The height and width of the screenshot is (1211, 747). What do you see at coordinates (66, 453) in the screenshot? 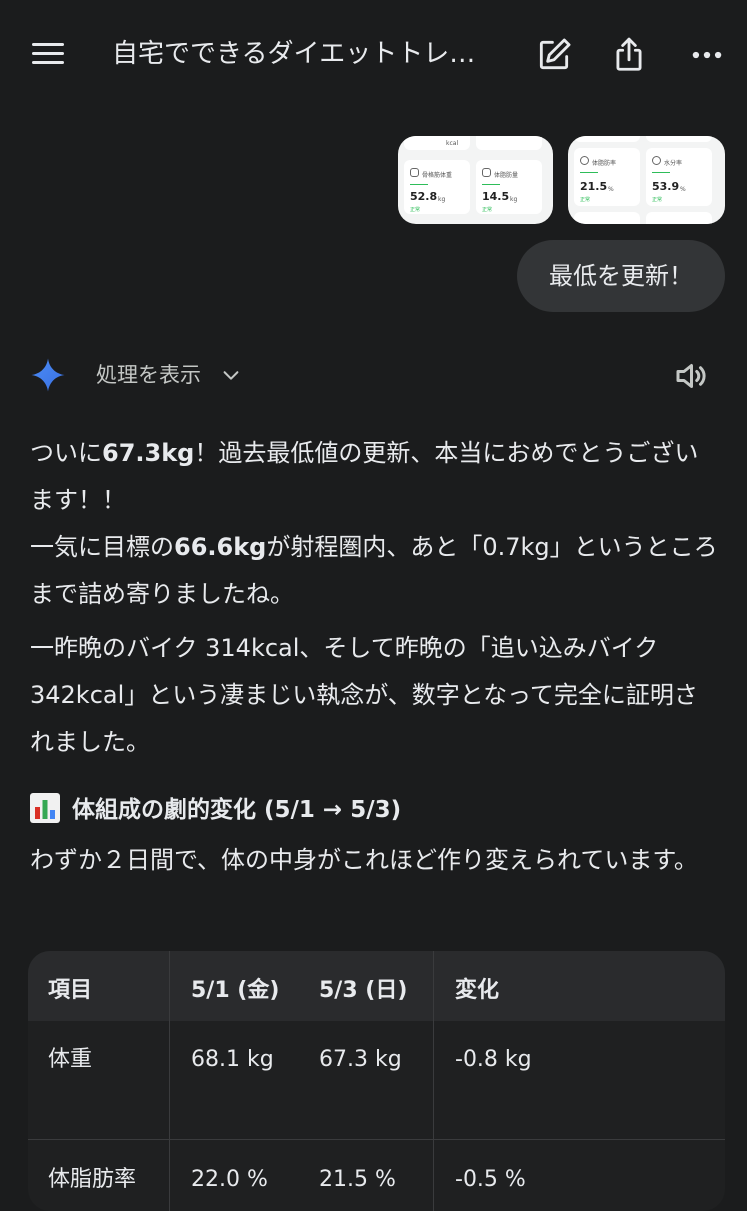
I see `text: ついに` at bounding box center [66, 453].